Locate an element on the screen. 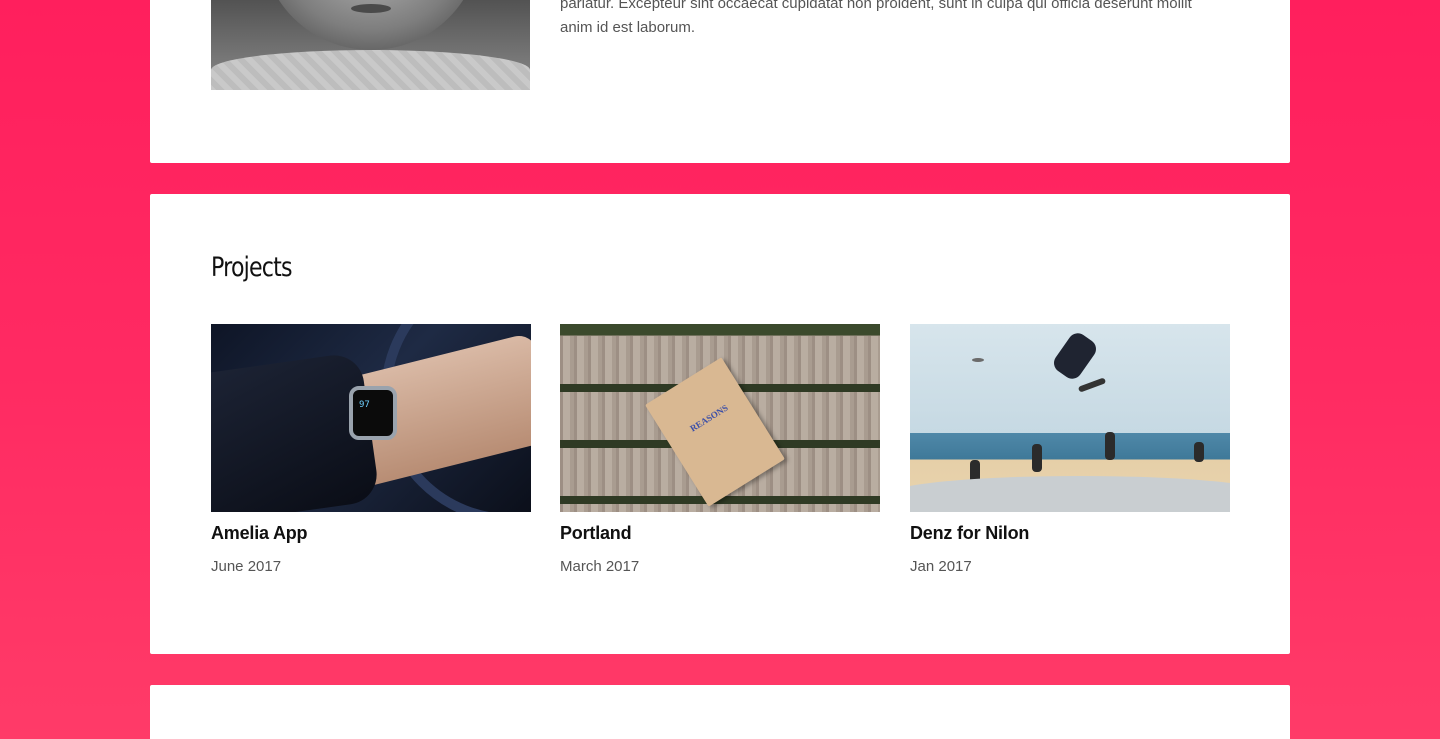 This screenshot has height=739, width=1440. smartwatch-screen-text: 97 is located at coordinates (364, 405).